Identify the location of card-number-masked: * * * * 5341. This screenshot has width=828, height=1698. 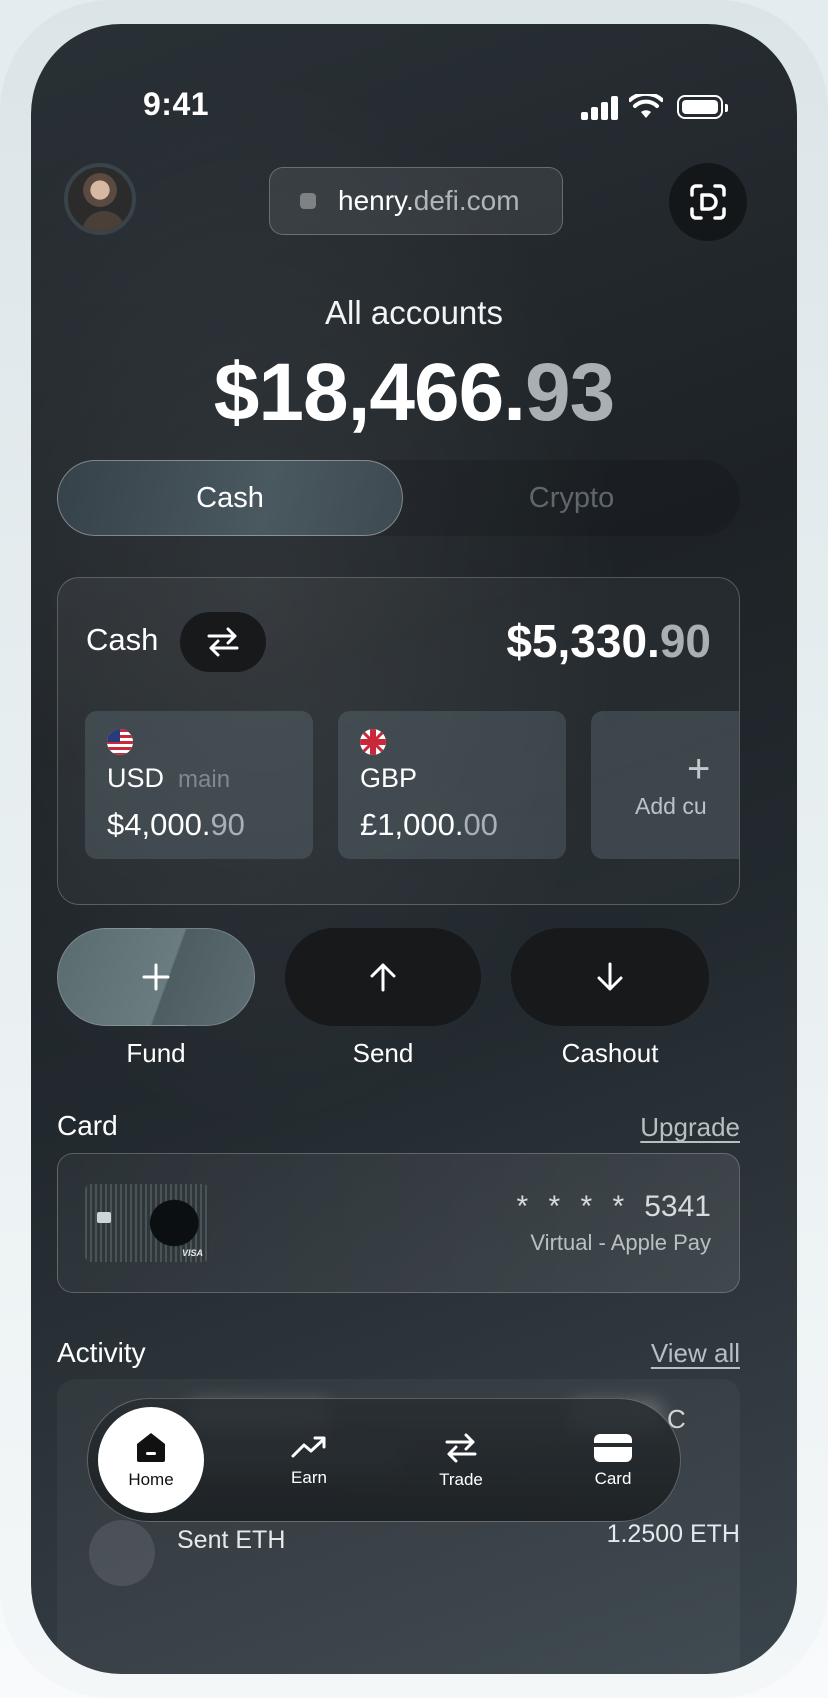
(614, 1207).